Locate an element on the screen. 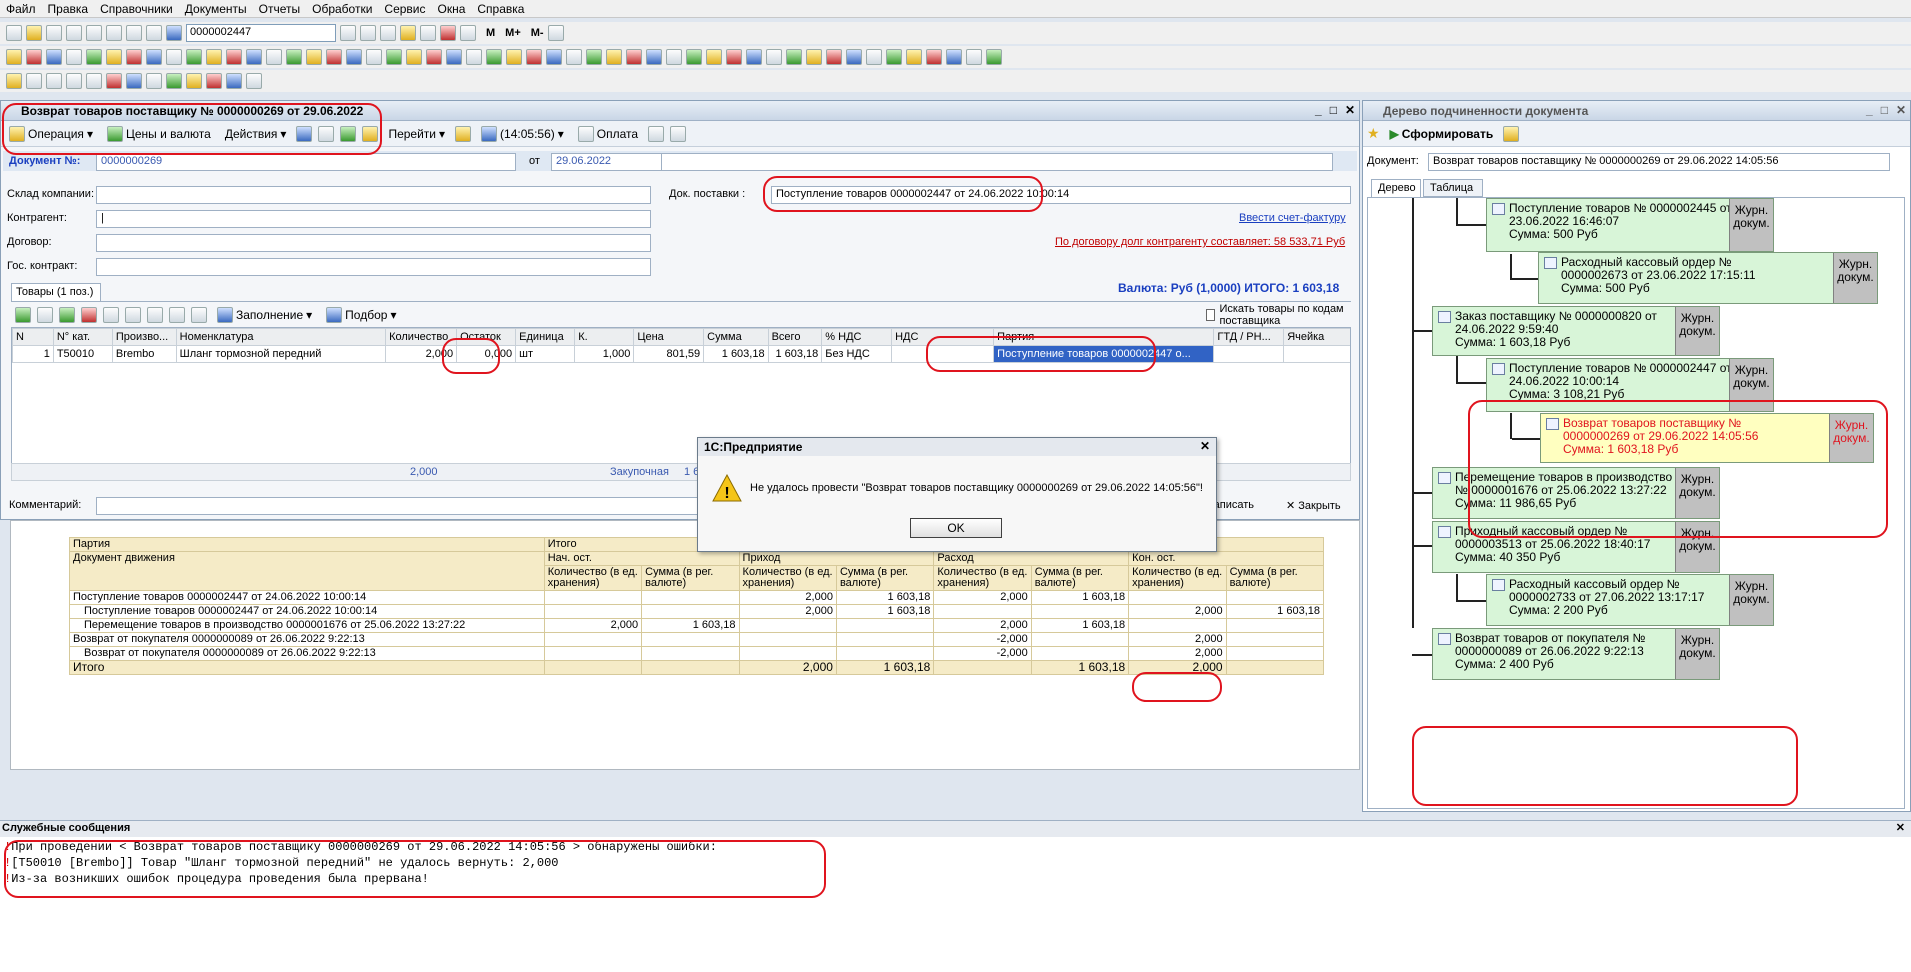  menu-windows: Окна is located at coordinates (452, 9).